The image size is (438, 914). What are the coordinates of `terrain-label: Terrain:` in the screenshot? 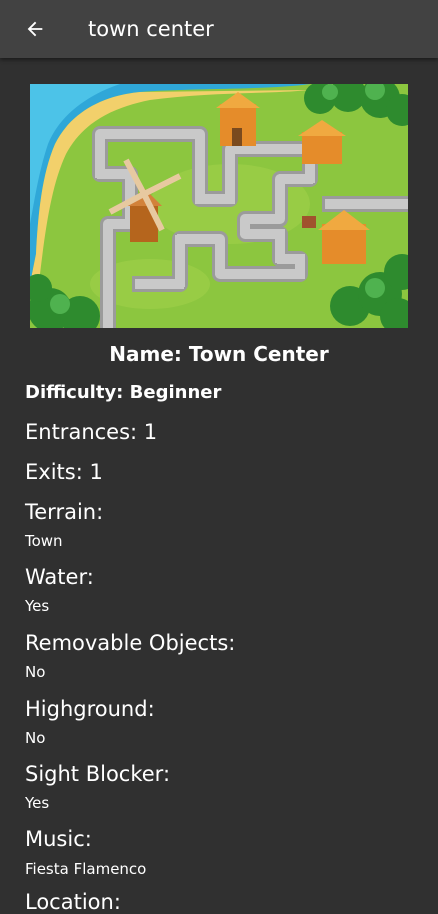 It's located at (64, 512).